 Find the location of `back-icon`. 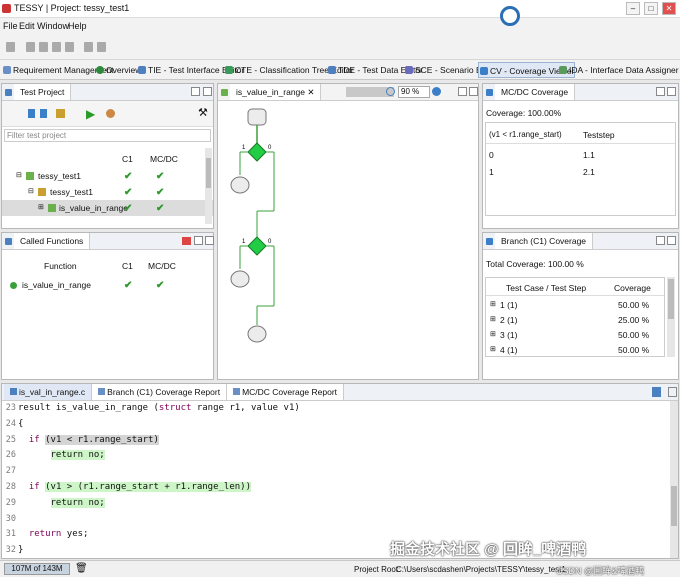

back-icon is located at coordinates (88, 47).